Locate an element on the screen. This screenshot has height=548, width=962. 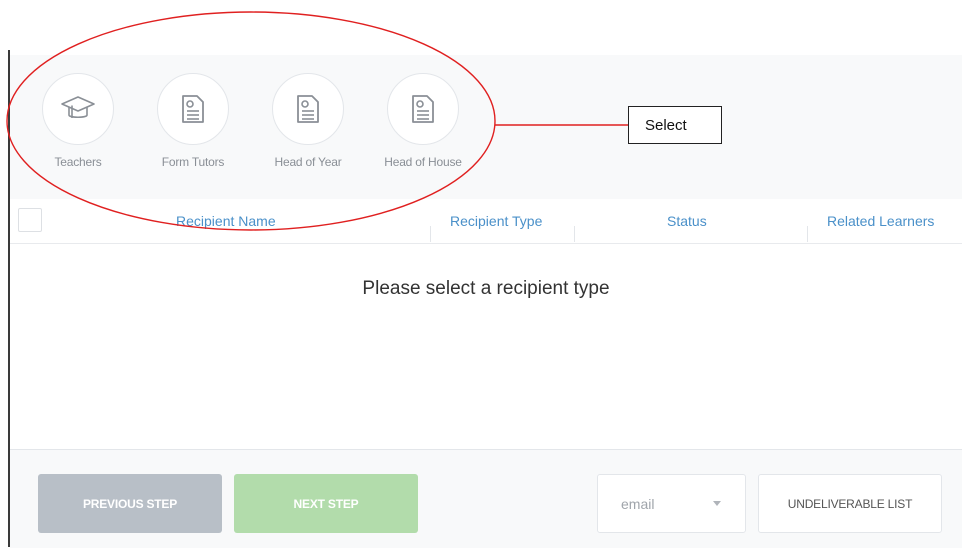
annotation-callout-text: Select is located at coordinates (666, 125).